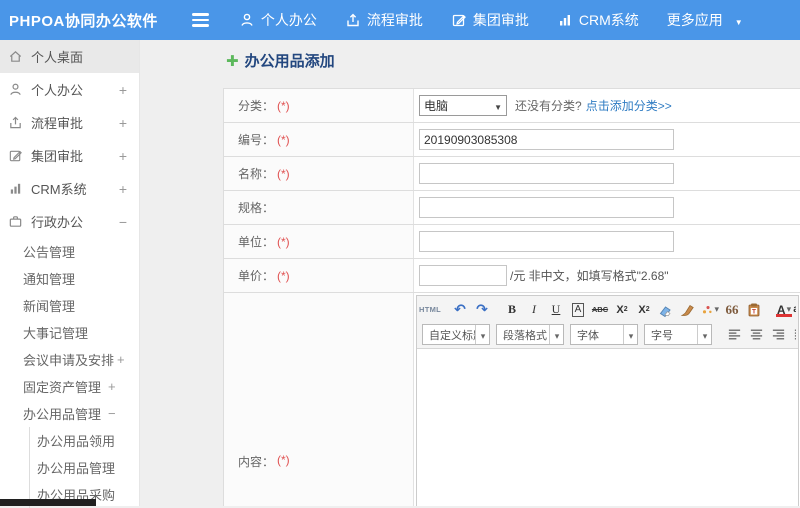 This screenshot has width=800, height=508. What do you see at coordinates (784, 310) in the screenshot?
I see `font-color-button: A` at bounding box center [784, 310].